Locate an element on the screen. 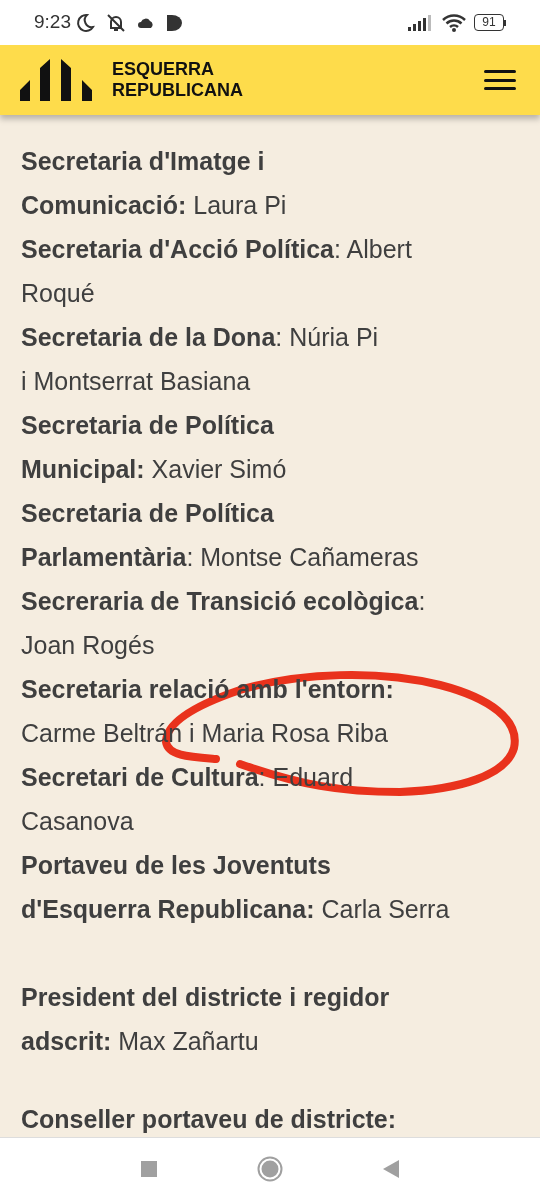 Image resolution: width=540 pixels, height=1200 pixels. text-line: Municipal: Xavier Simó is located at coordinates (154, 469).